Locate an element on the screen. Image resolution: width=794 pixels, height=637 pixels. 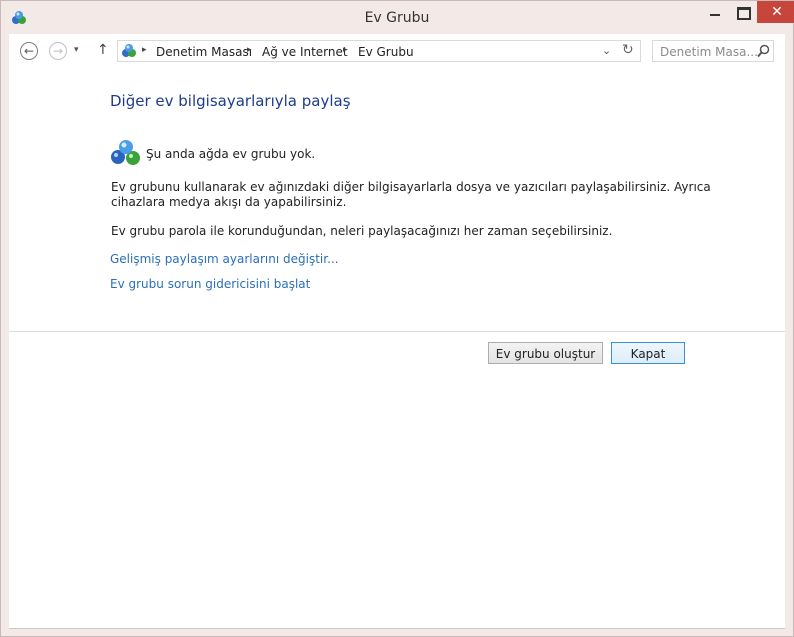
maximize-button is located at coordinates (743, 12).